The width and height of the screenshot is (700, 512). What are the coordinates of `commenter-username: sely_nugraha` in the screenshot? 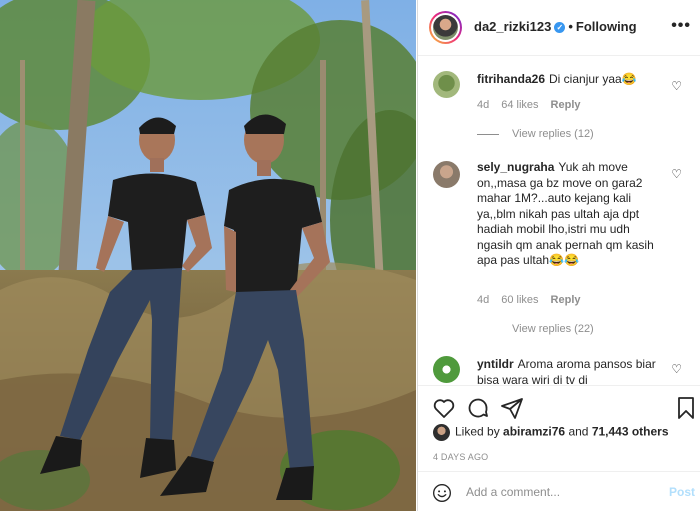 It's located at (515, 167).